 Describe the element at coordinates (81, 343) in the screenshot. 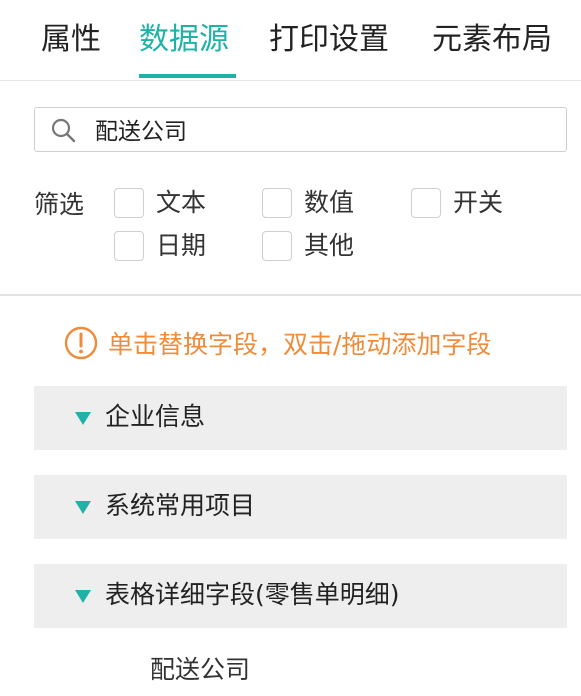

I see `info-circle-icon` at that location.